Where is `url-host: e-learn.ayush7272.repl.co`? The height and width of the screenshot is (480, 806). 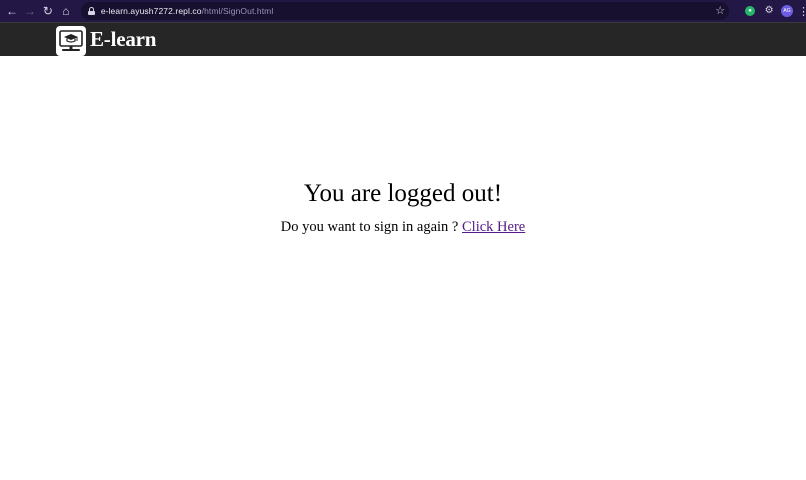 url-host: e-learn.ayush7272.repl.co is located at coordinates (151, 11).